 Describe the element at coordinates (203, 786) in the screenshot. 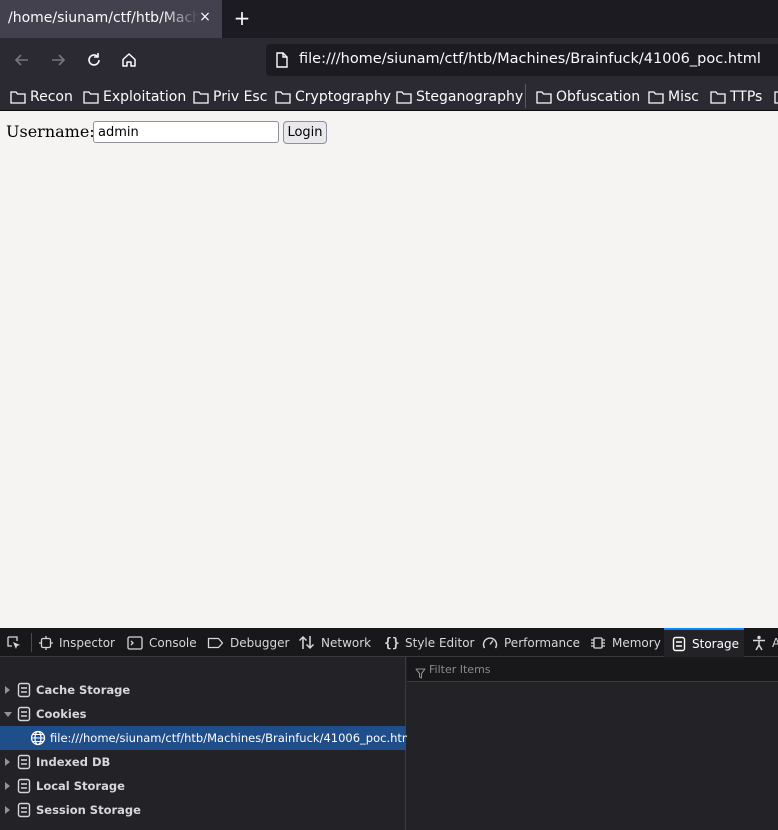

I see `tree-item-local-storage: Local Storage` at that location.